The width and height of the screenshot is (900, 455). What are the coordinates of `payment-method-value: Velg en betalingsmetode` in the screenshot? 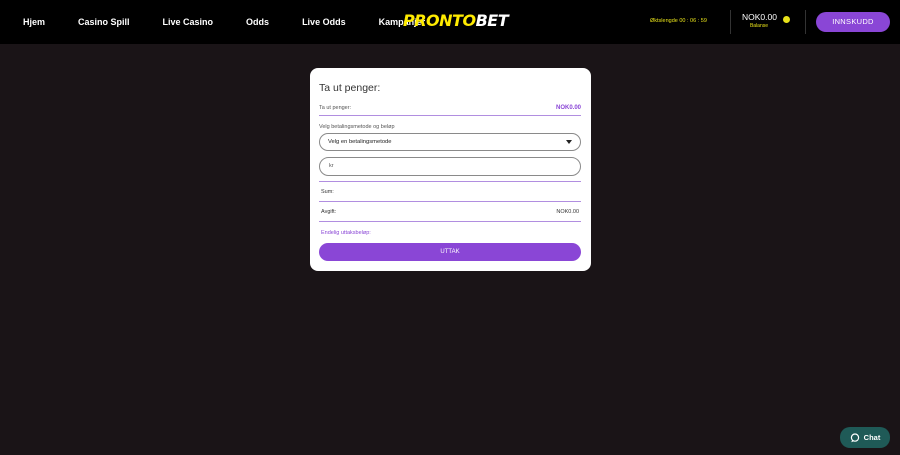 It's located at (360, 142).